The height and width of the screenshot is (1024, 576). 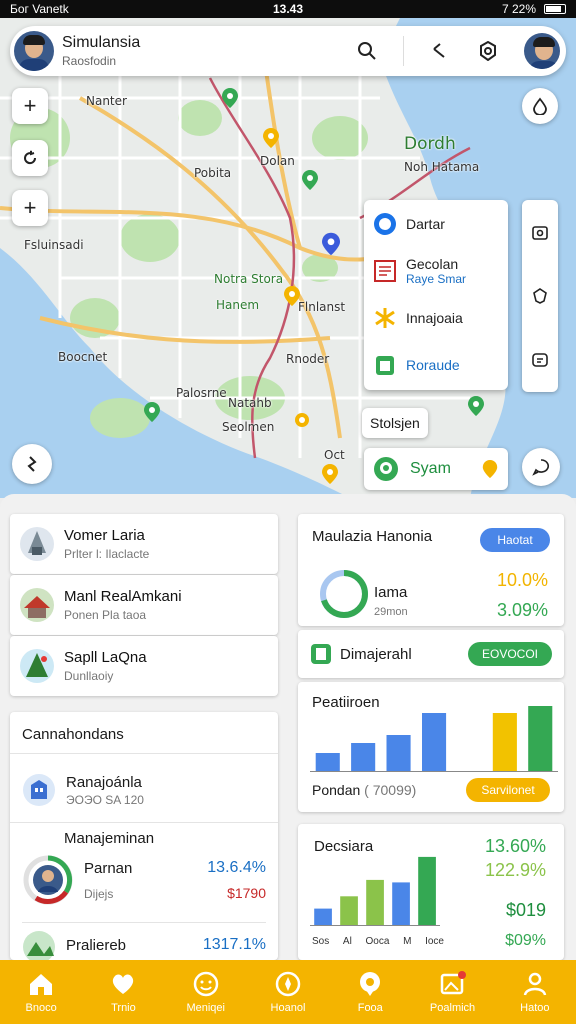 What do you see at coordinates (106, 101) in the screenshot?
I see `map-label: Nanter` at bounding box center [106, 101].